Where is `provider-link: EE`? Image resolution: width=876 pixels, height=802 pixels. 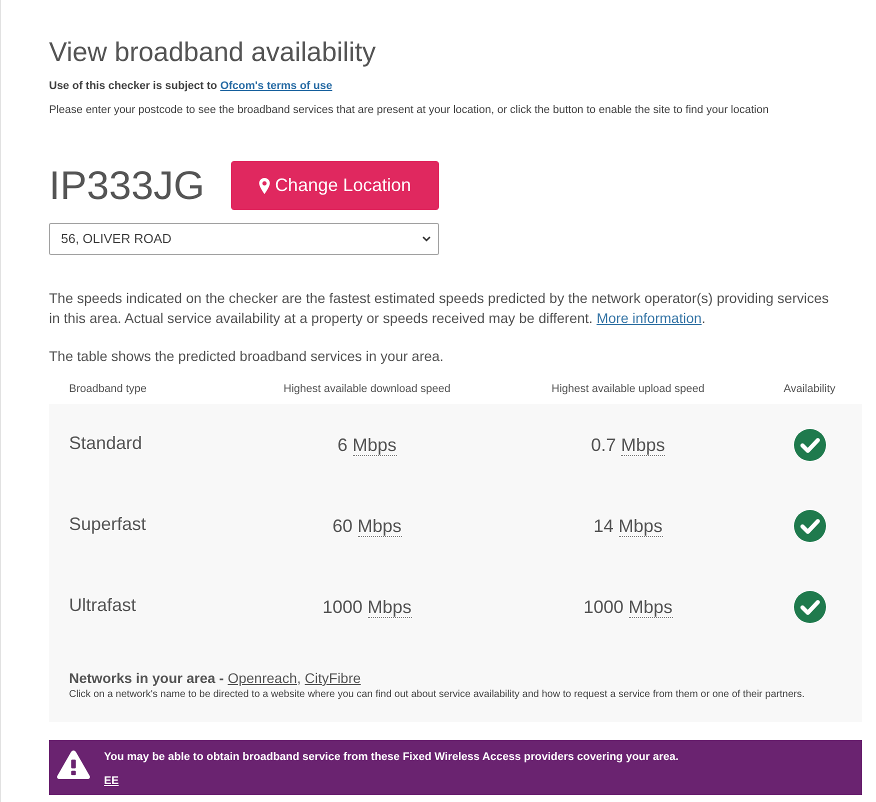 provider-link: EE is located at coordinates (111, 781).